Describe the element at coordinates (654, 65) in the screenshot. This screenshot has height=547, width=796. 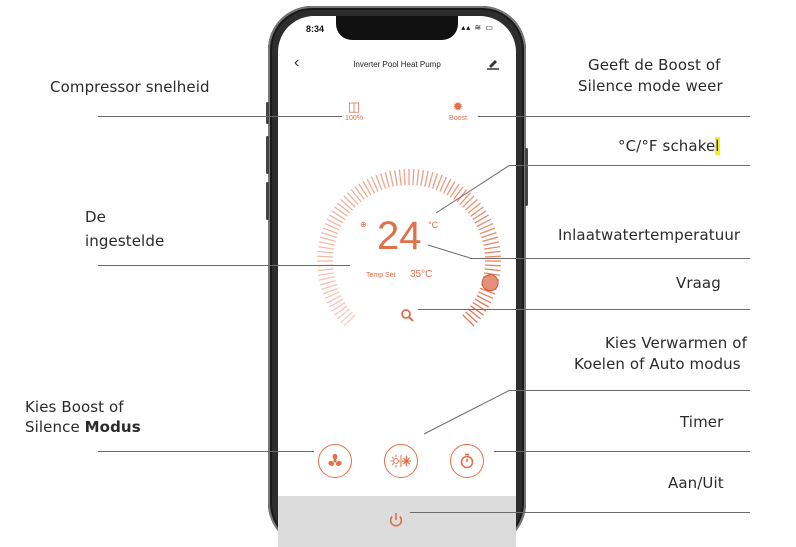
I see `boost-display-label-1: Geeft de Boost of` at that location.